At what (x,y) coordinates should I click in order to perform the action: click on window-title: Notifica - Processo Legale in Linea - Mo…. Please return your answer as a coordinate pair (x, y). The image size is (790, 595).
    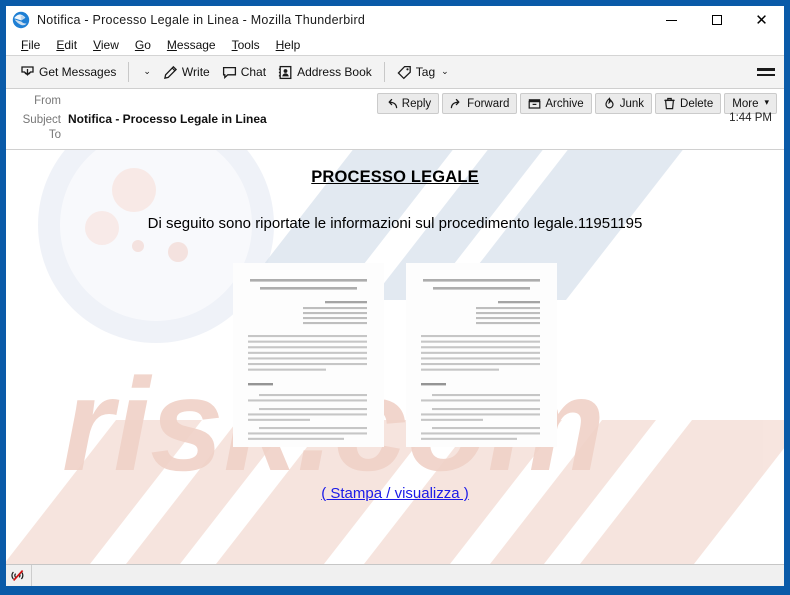
    Looking at the image, I should click on (201, 20).